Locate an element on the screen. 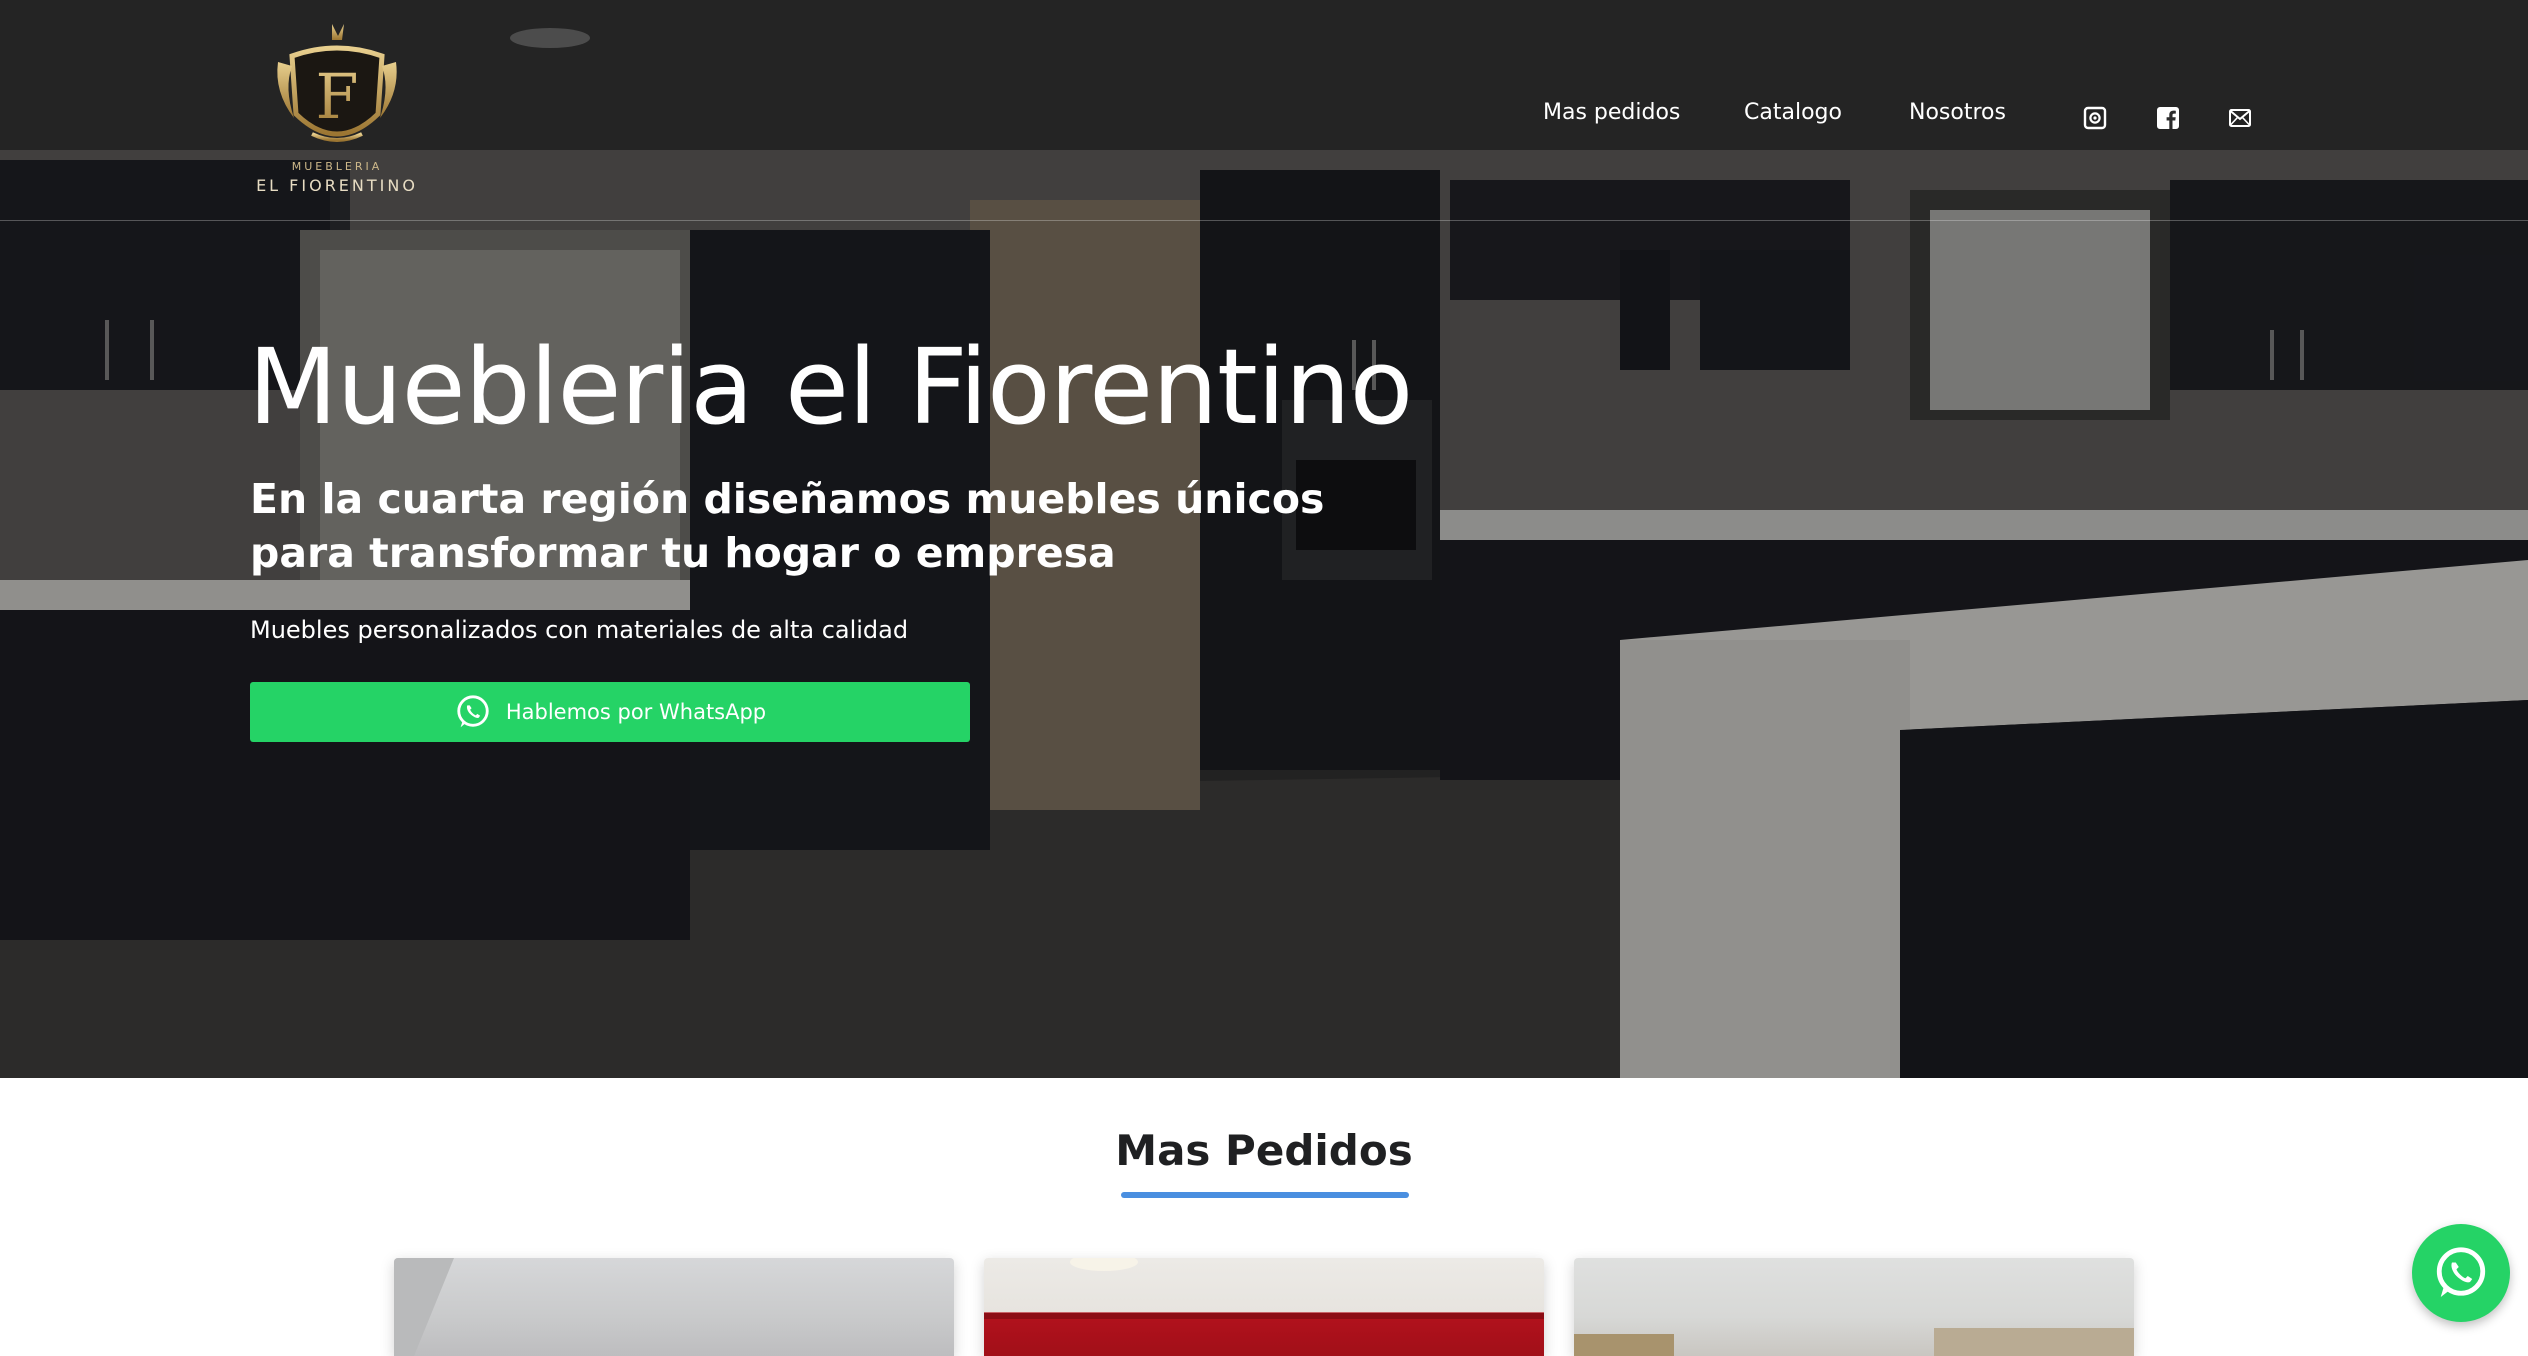  floating-whatsapp-button is located at coordinates (2461, 1273).